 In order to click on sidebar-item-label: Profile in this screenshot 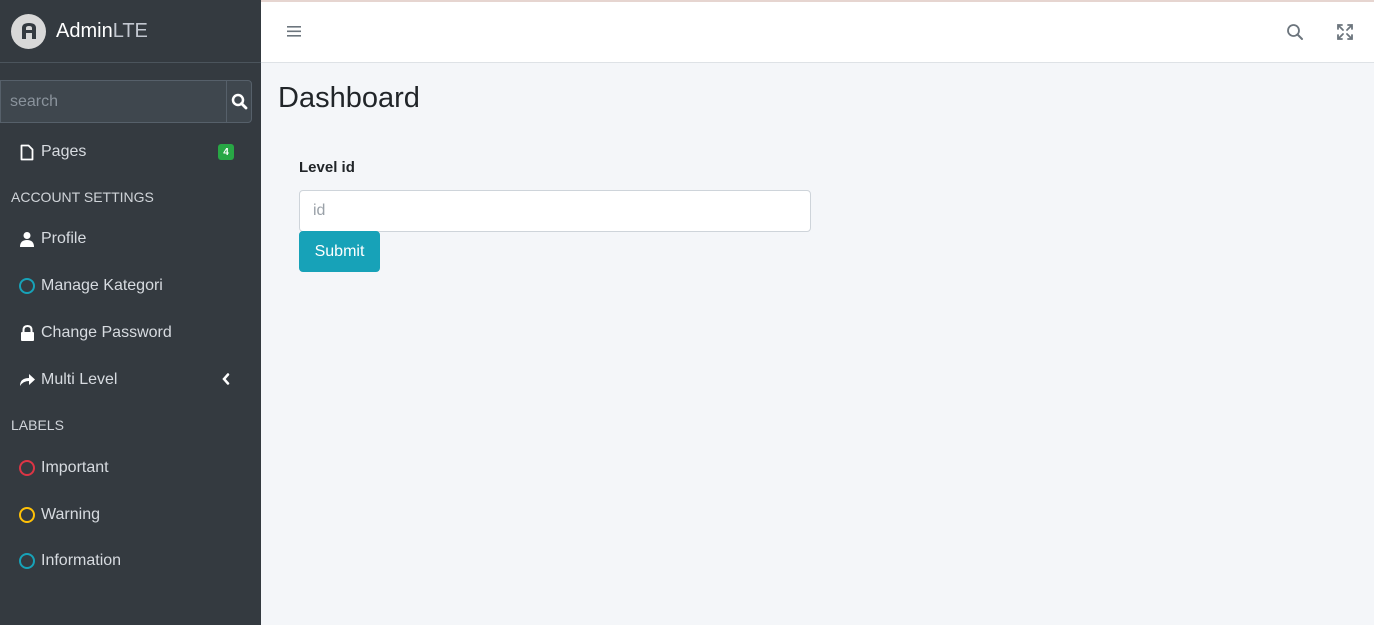, I will do `click(64, 238)`.